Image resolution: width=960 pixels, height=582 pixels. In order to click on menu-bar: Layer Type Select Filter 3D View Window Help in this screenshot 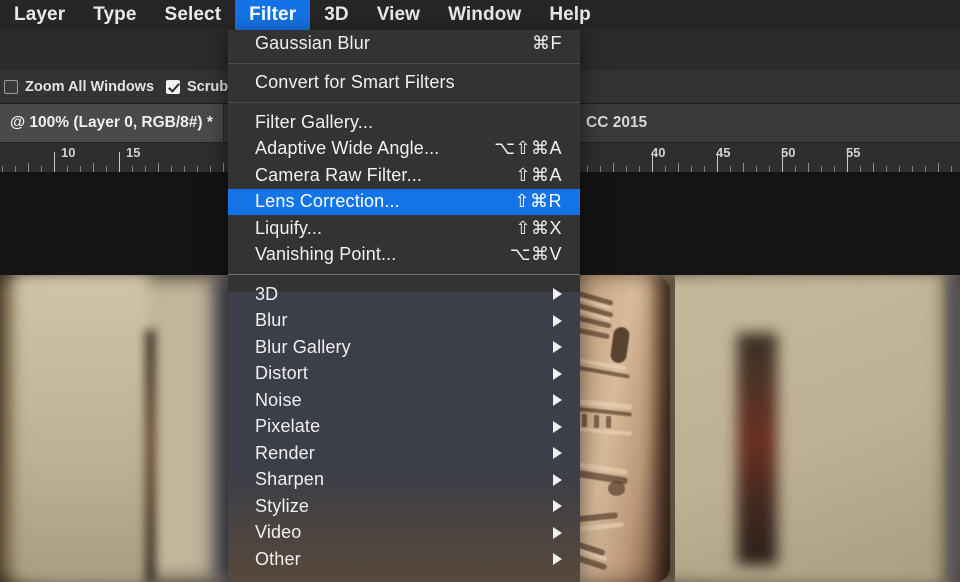, I will do `click(480, 15)`.